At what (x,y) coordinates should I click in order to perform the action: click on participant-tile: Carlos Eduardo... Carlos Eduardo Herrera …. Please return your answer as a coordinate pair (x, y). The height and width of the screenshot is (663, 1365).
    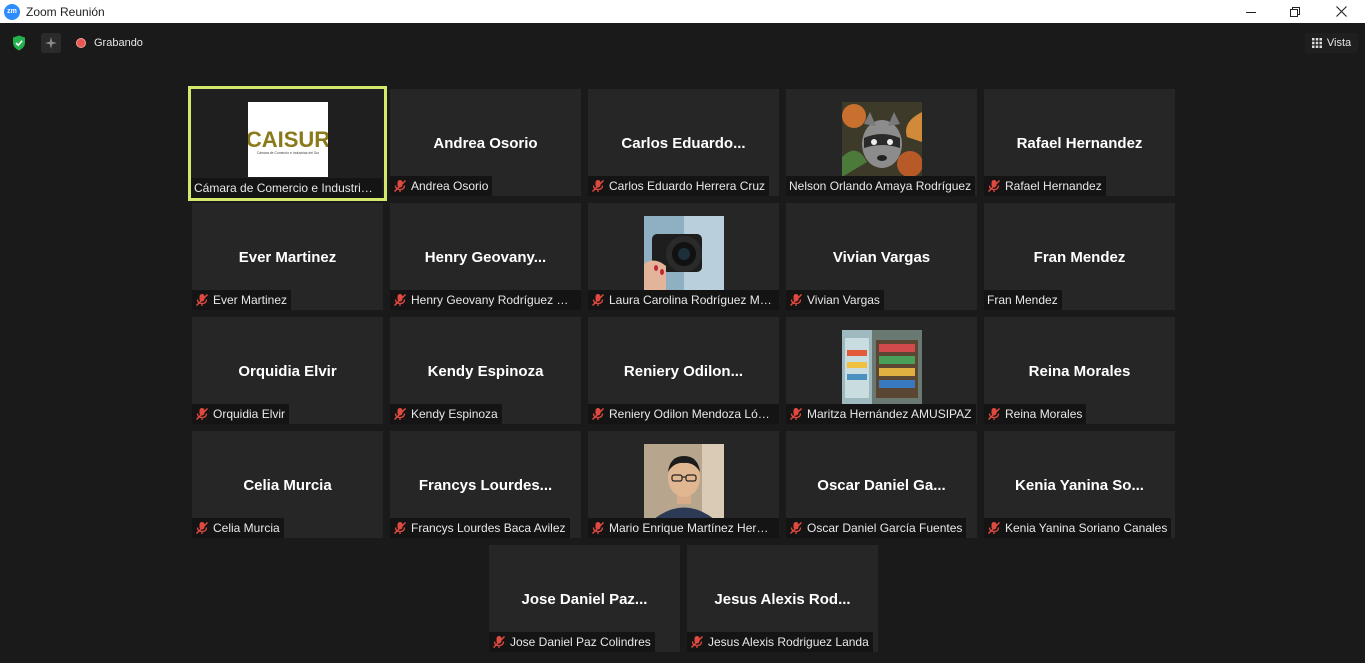
    Looking at the image, I should click on (683, 142).